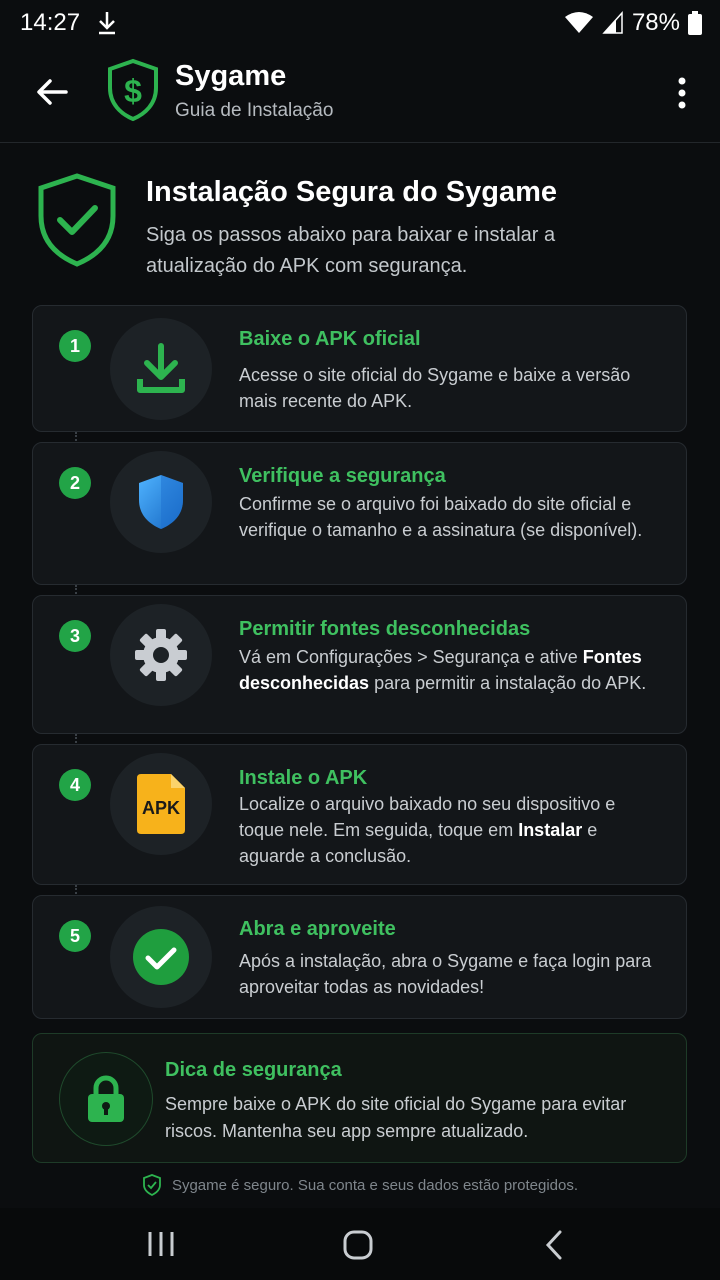  Describe the element at coordinates (330, 339) in the screenshot. I see `step-title: Baixe o APK oficial` at that location.